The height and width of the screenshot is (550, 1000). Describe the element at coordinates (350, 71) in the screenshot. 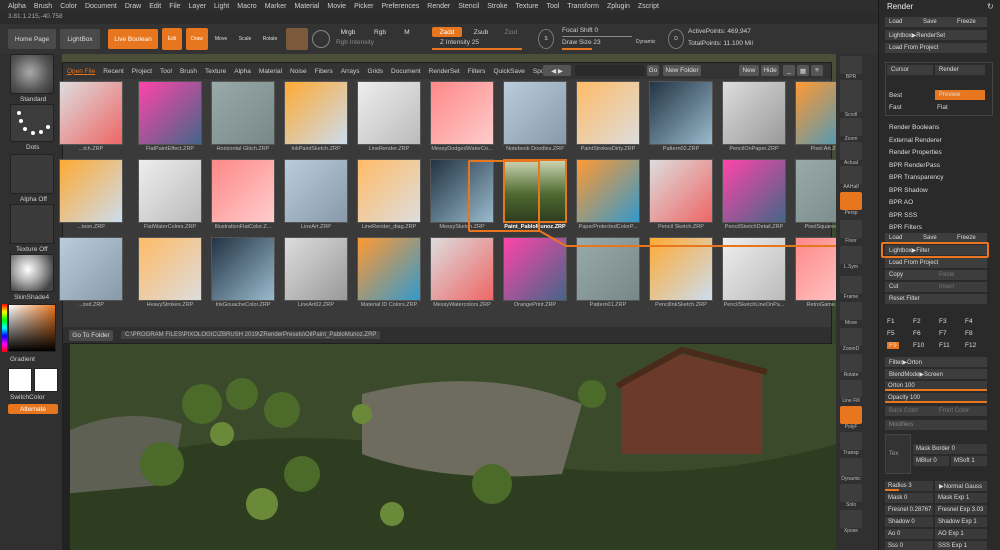

I see `lightbox-tab: Arrays` at that location.